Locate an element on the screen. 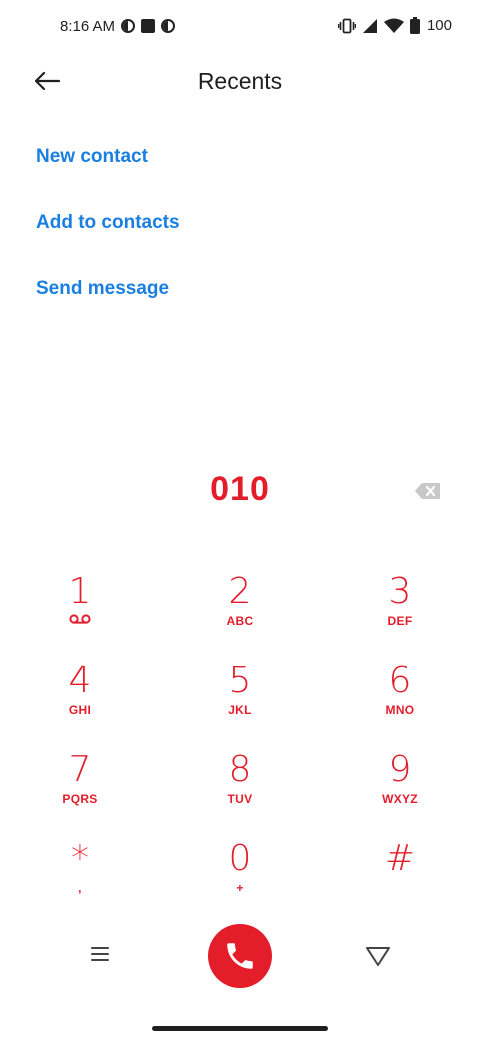  key-1: 1 is located at coordinates (80, 608).